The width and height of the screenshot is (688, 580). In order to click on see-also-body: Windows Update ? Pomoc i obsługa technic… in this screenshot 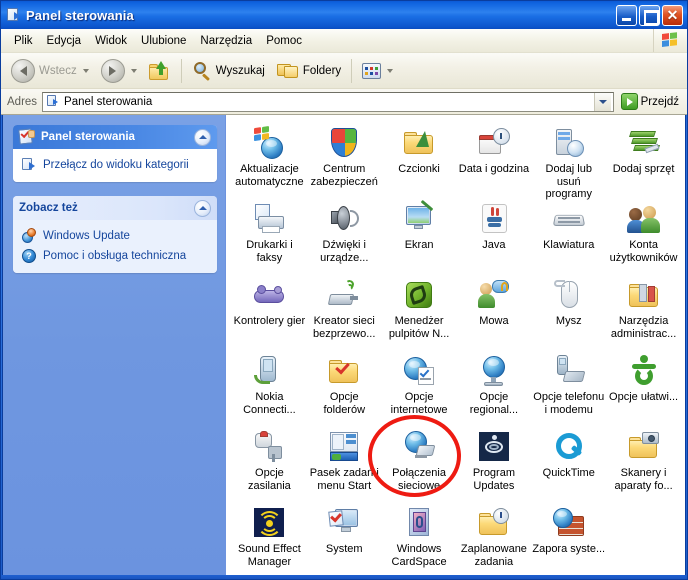, I will do `click(115, 246)`.